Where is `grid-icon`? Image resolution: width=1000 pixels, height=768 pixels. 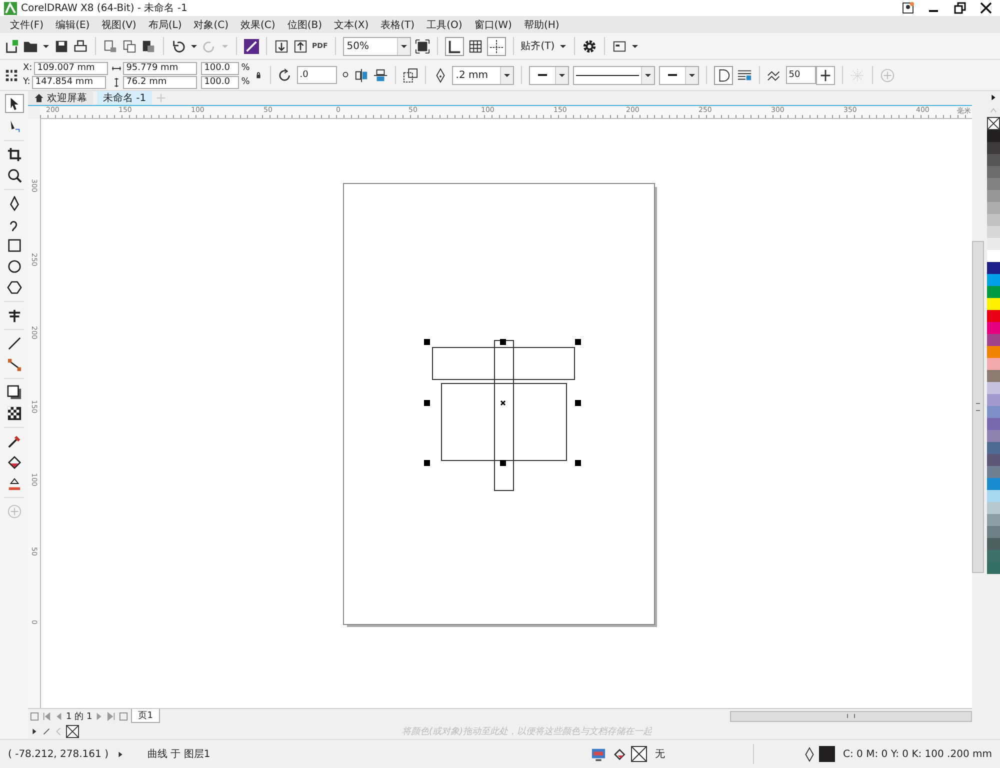 grid-icon is located at coordinates (475, 46).